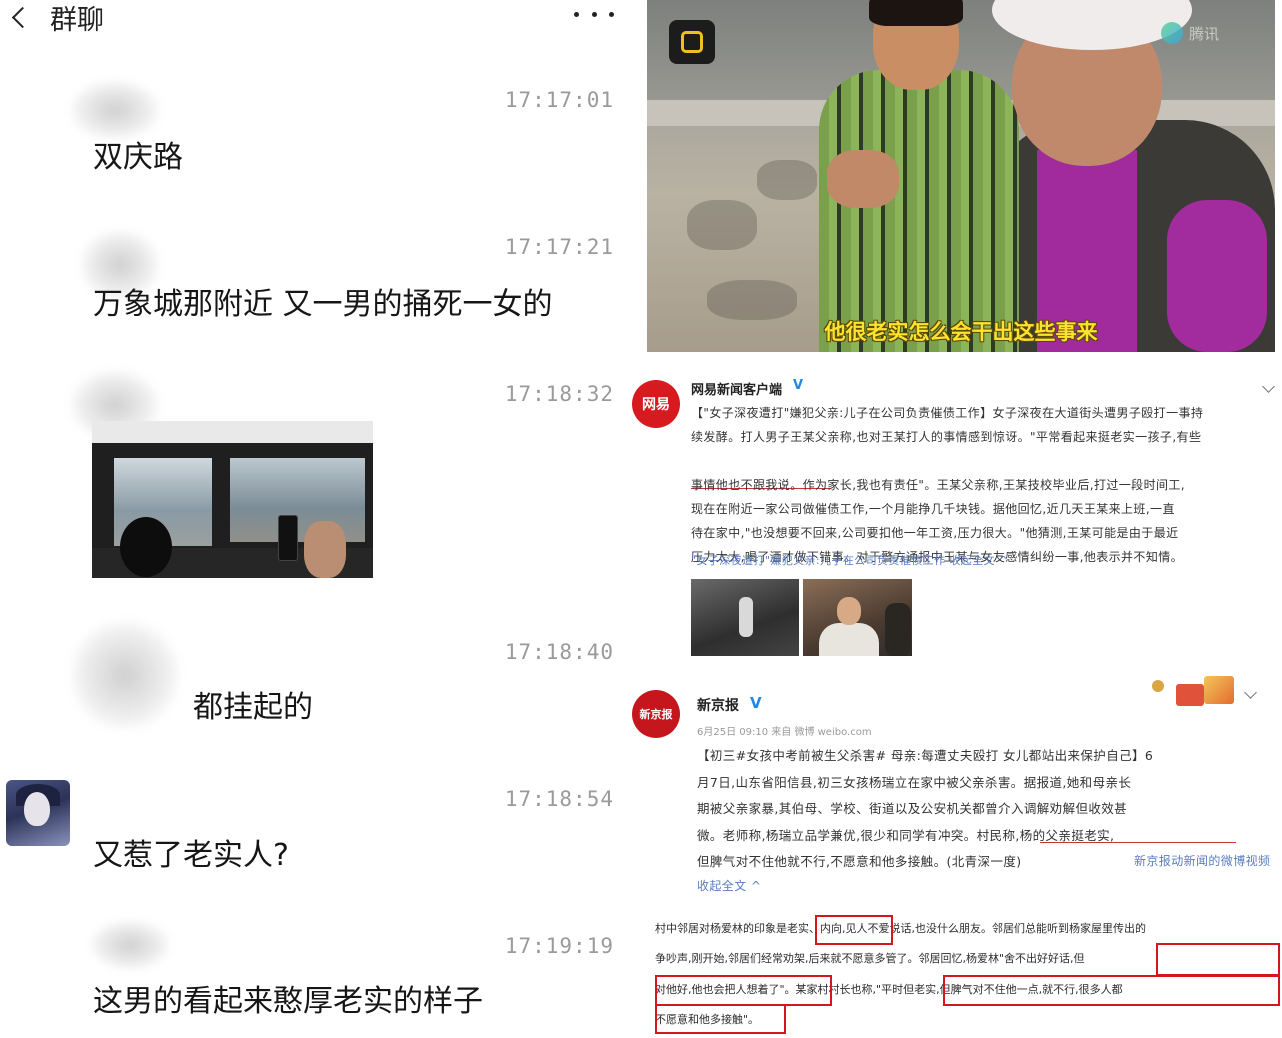 The image size is (1282, 1038). Describe the element at coordinates (191, 852) in the screenshot. I see `chat-message: 又惹了老实人?` at that location.